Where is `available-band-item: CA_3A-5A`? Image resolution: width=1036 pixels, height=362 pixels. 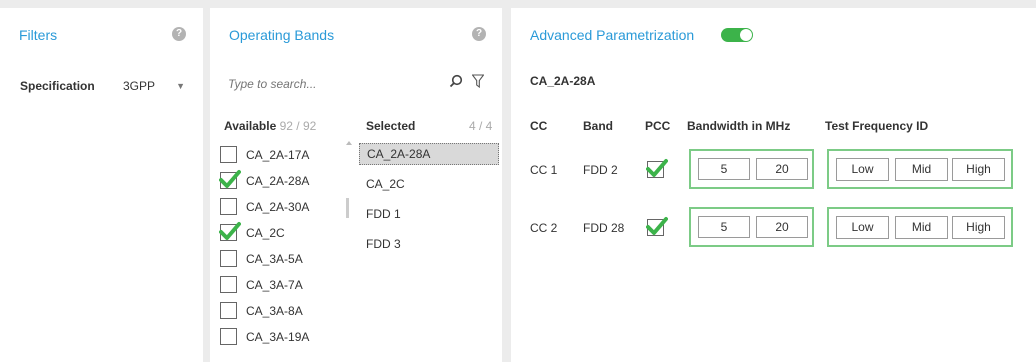
available-band-item: CA_3A-5A is located at coordinates (279, 260).